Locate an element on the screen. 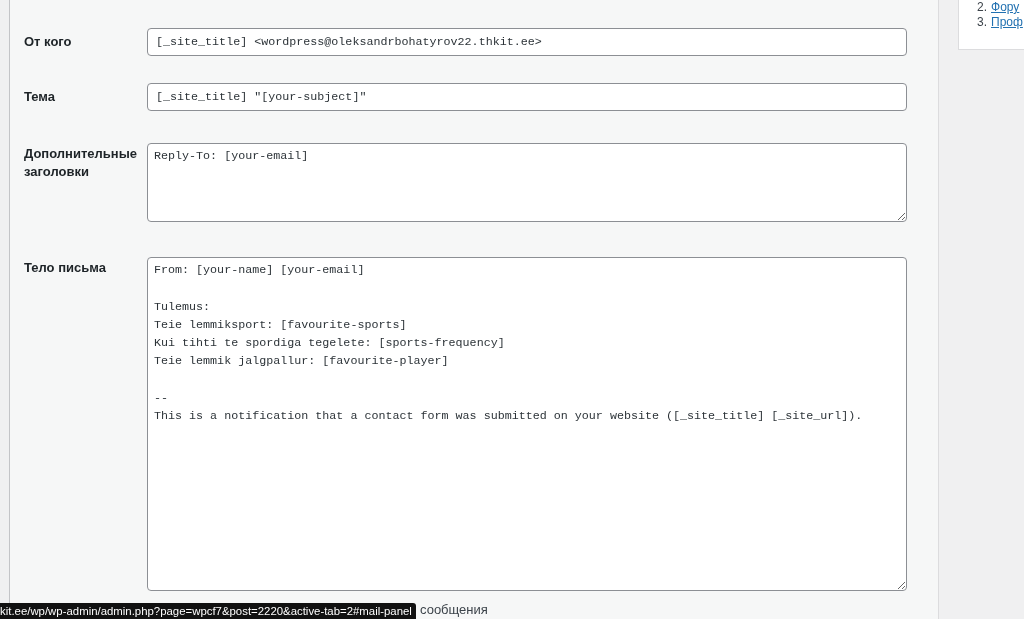  list-number: 2. is located at coordinates (982, 7).